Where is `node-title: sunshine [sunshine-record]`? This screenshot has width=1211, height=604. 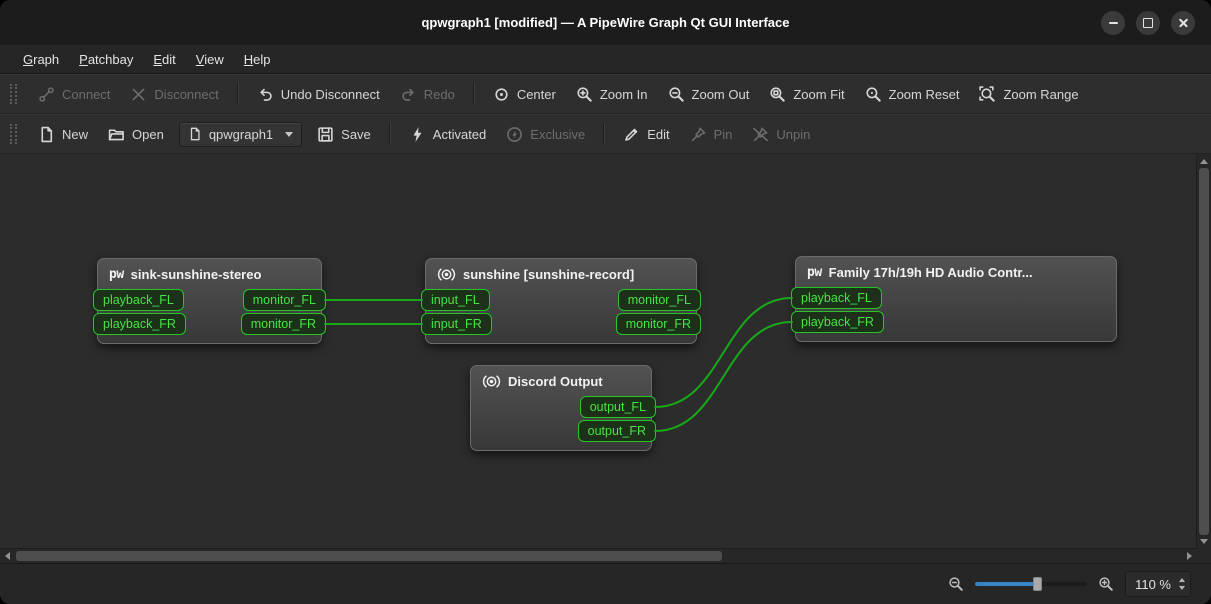
node-title: sunshine [sunshine-record] is located at coordinates (549, 274).